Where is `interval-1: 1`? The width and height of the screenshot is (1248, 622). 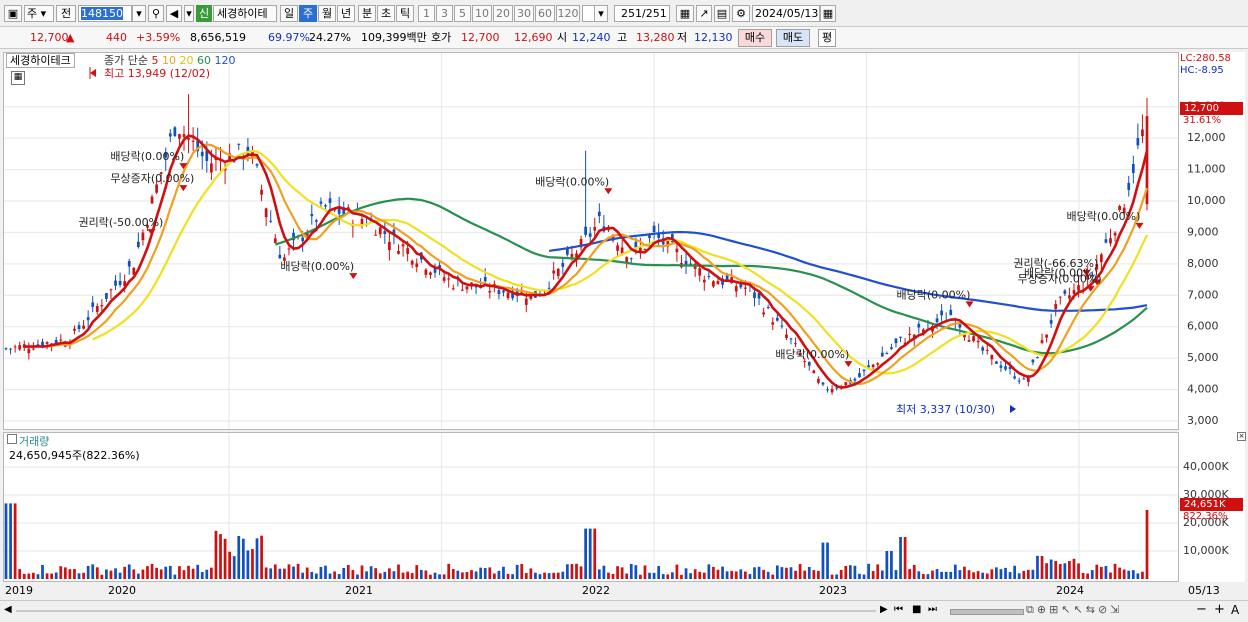
interval-1: 1 is located at coordinates (426, 13).